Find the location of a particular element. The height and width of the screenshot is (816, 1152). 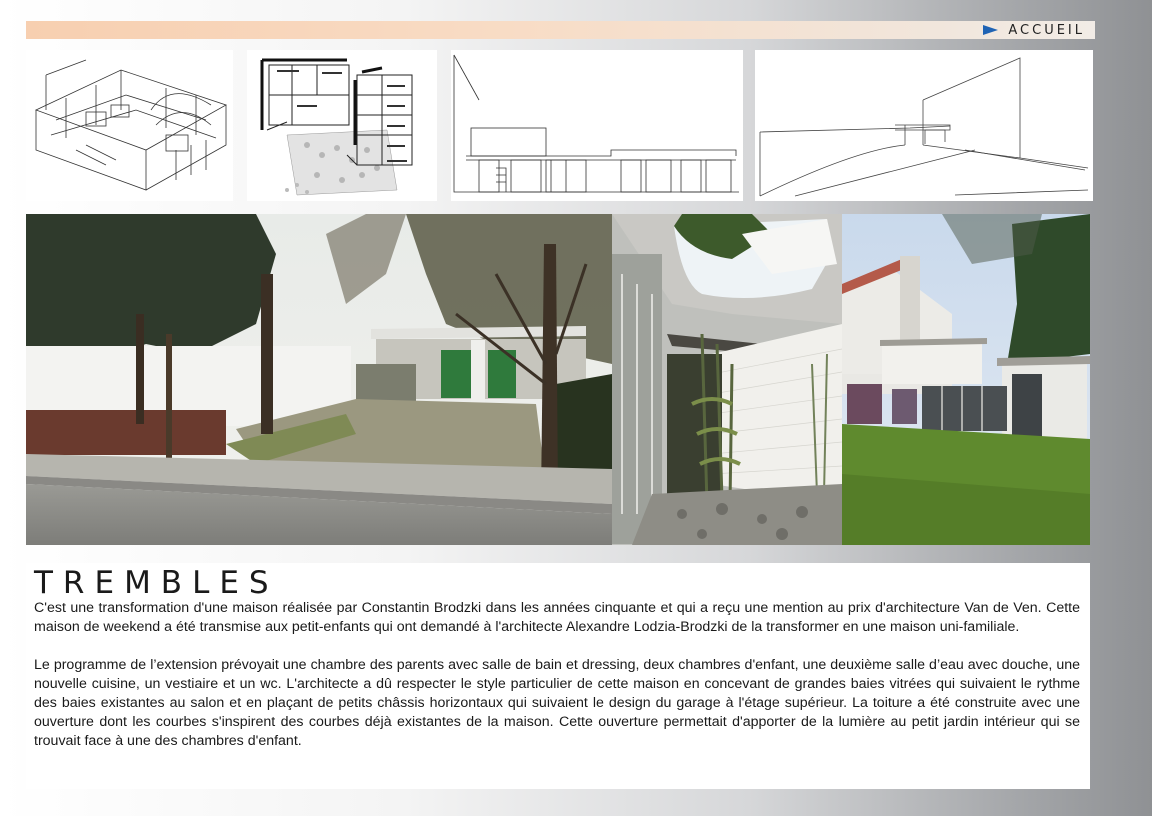

elevation-drawing-thumbnail is located at coordinates (597, 125).